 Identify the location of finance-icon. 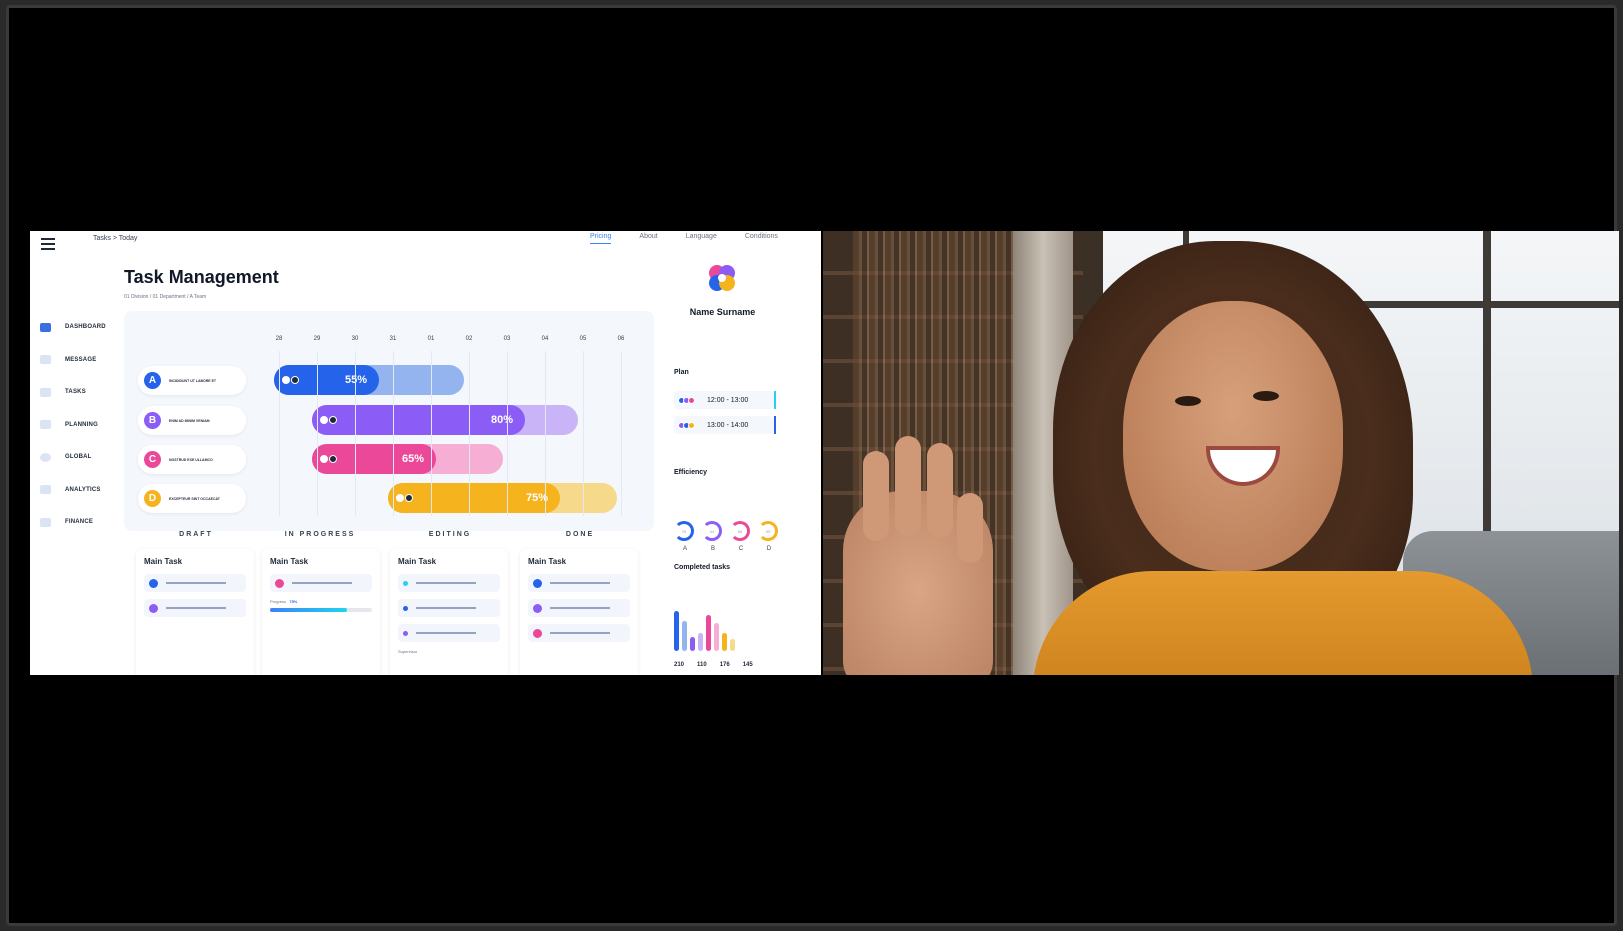
(45, 522).